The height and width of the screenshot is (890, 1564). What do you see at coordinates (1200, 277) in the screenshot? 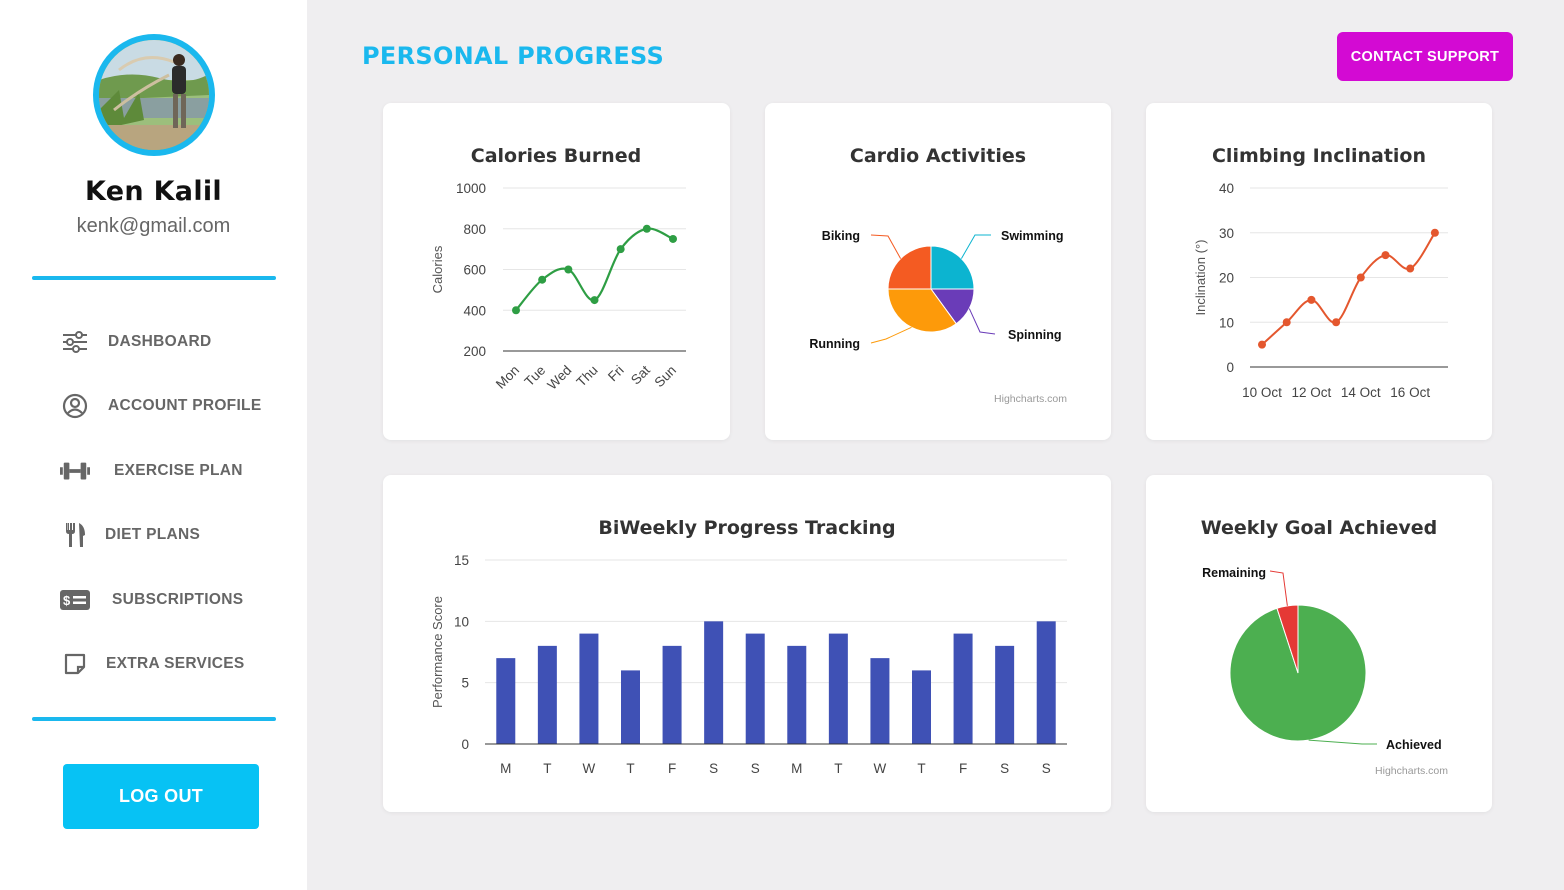
I see `y-axis-label: Inclination (°)` at bounding box center [1200, 277].